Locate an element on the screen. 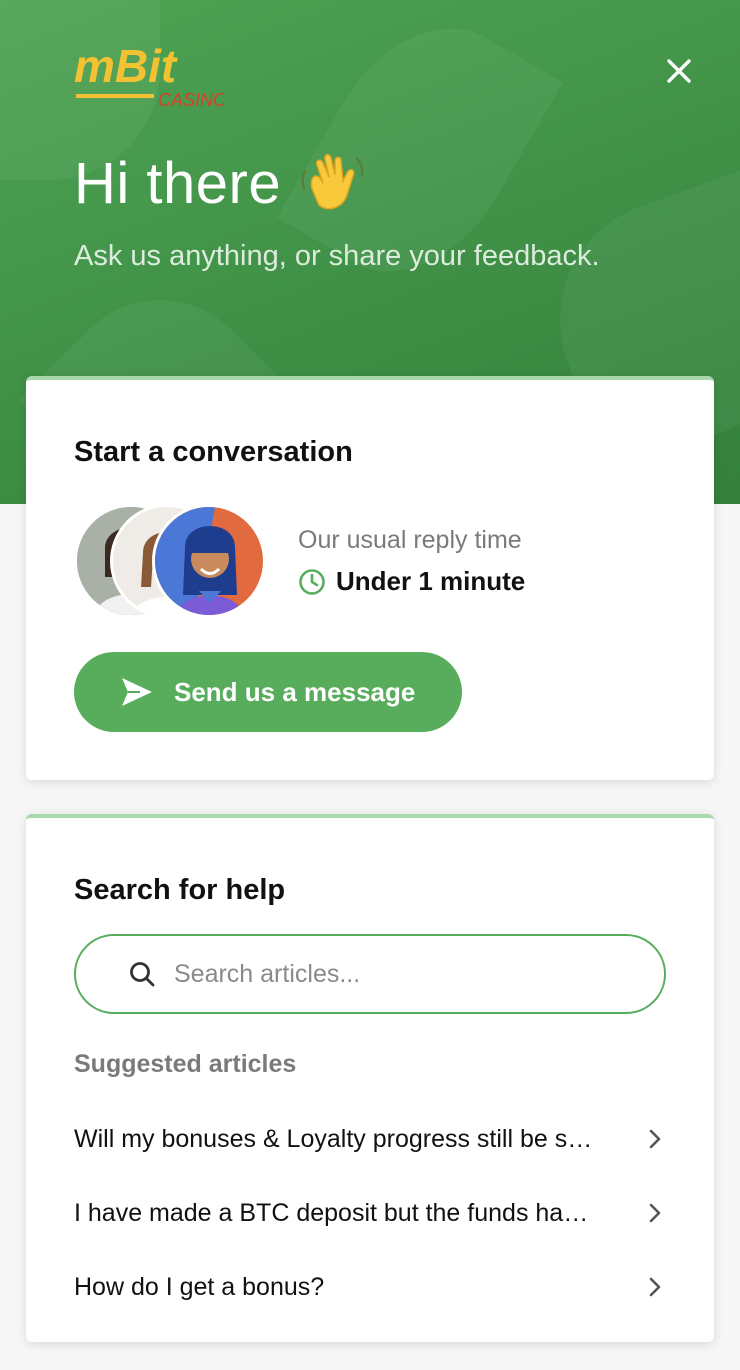  waving-hand-icon is located at coordinates (332, 181).